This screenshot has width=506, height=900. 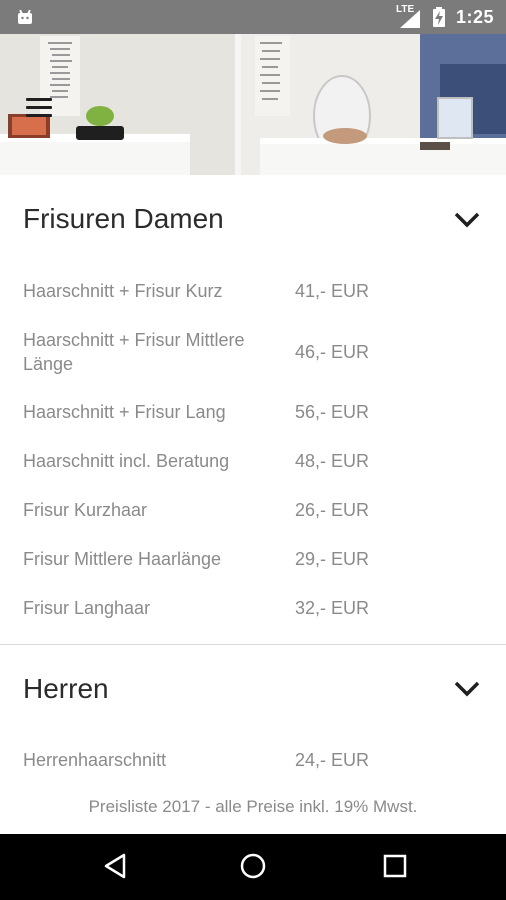 What do you see at coordinates (332, 461) in the screenshot?
I see `service-price: 48,- EUR` at bounding box center [332, 461].